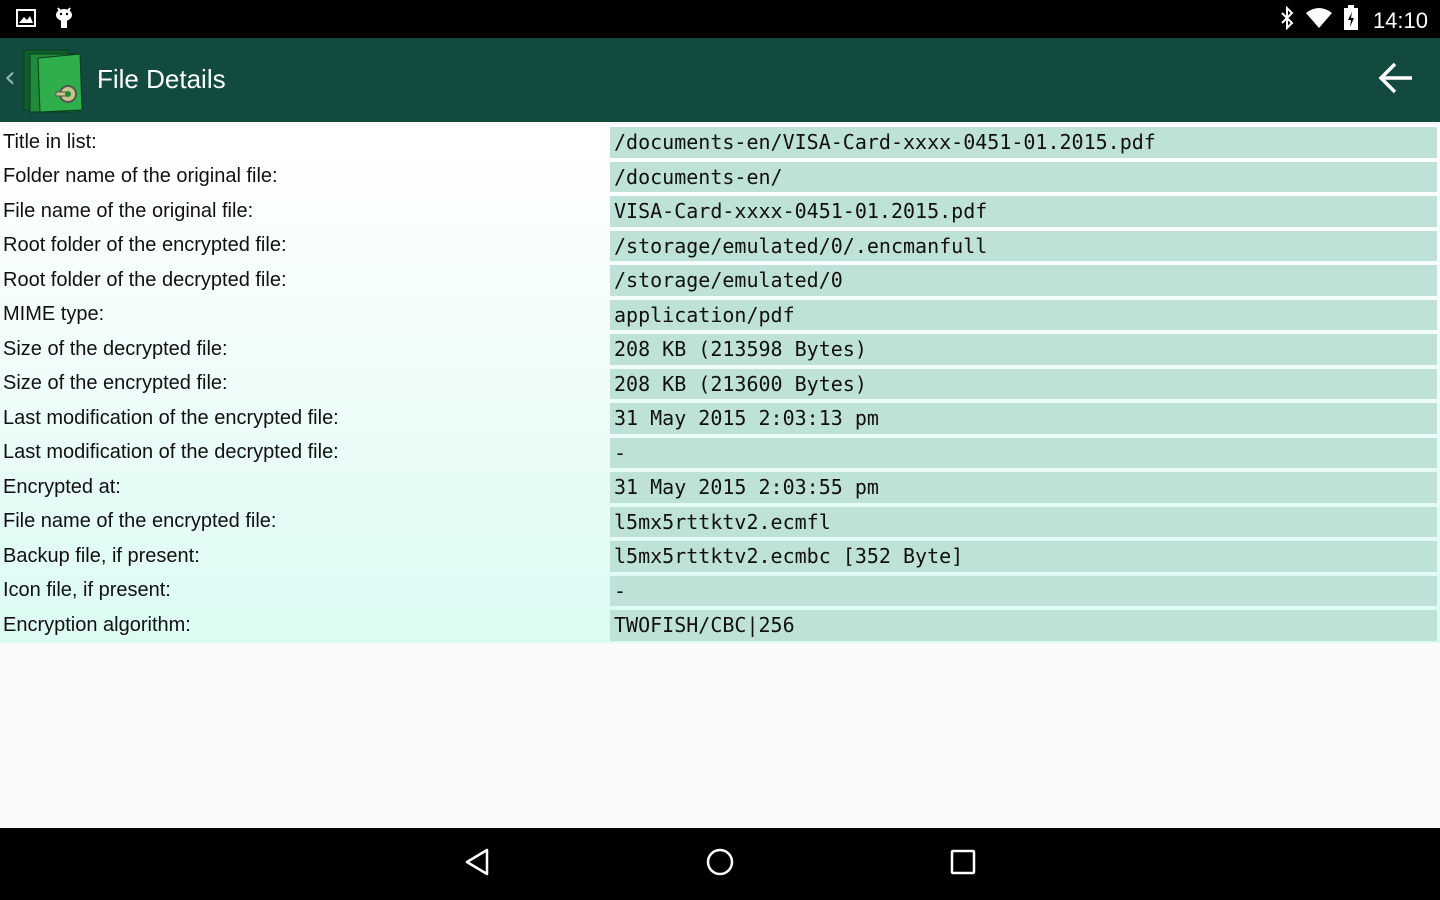 The image size is (1440, 900). Describe the element at coordinates (50, 141) in the screenshot. I see `detail-label: Title in list:` at that location.